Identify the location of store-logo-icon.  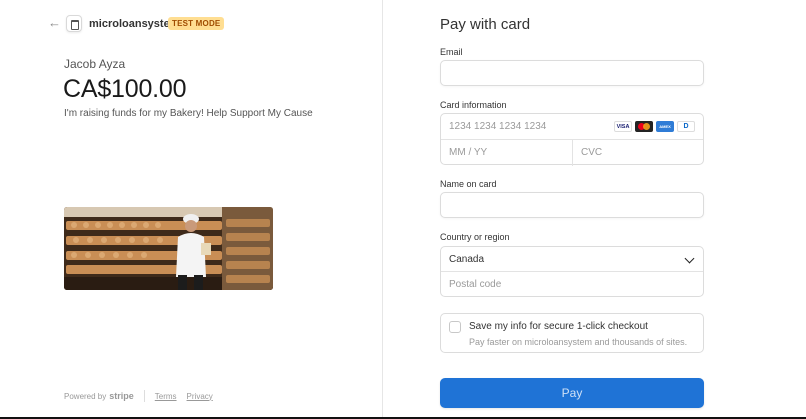
(74, 23).